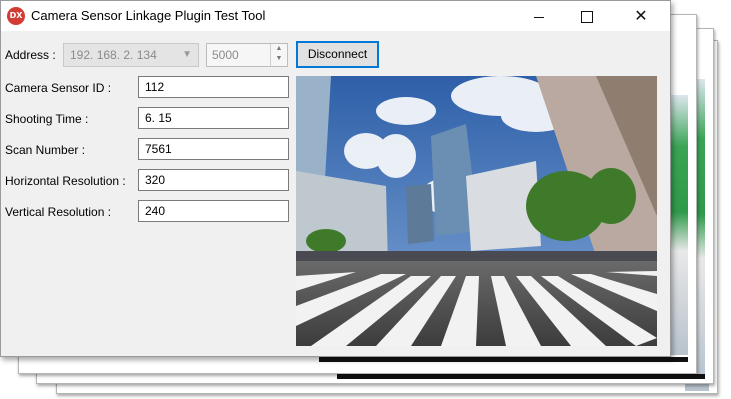  What do you see at coordinates (148, 15) in the screenshot?
I see `window-title: Camera Sensor Linkage Plugin Test Tool` at bounding box center [148, 15].